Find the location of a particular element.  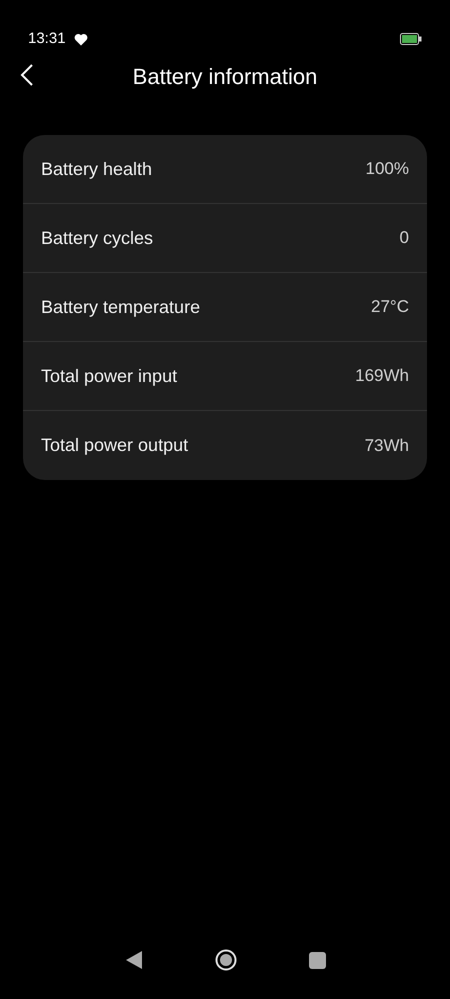

back-button is located at coordinates (27, 75).